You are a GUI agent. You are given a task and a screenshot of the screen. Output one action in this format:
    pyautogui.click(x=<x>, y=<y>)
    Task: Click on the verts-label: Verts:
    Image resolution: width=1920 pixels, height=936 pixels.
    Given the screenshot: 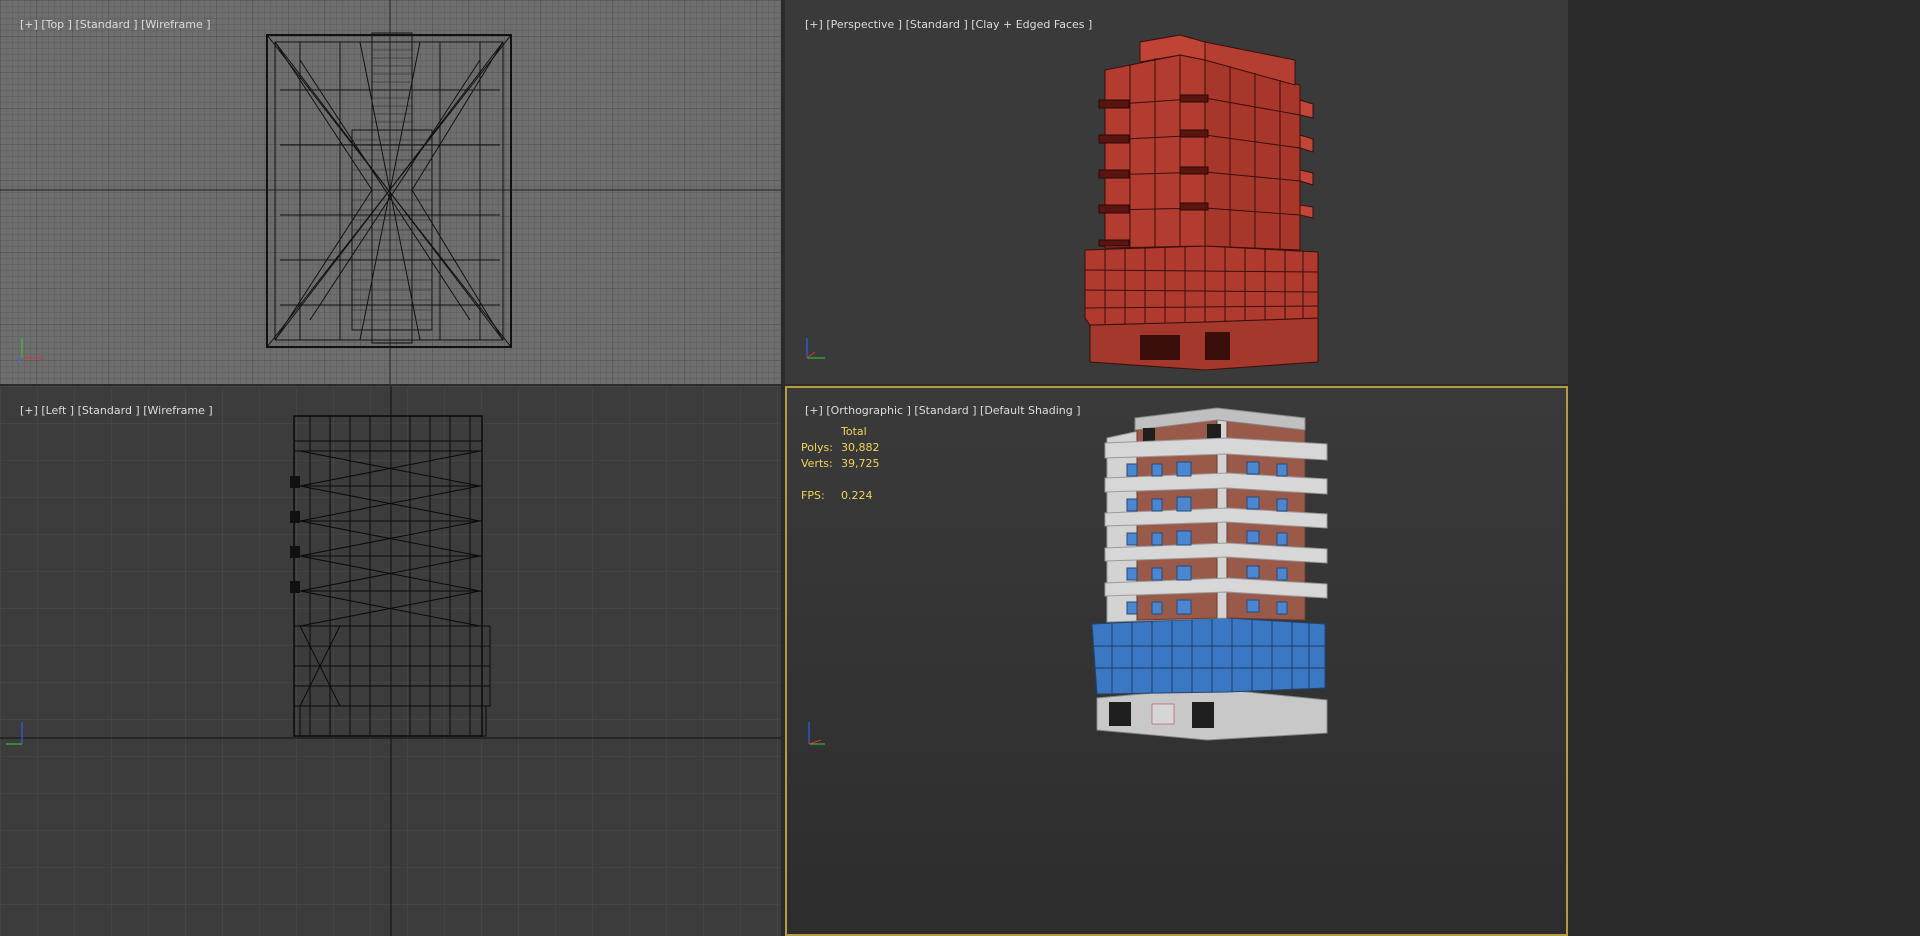 What is the action you would take?
    pyautogui.click(x=817, y=463)
    